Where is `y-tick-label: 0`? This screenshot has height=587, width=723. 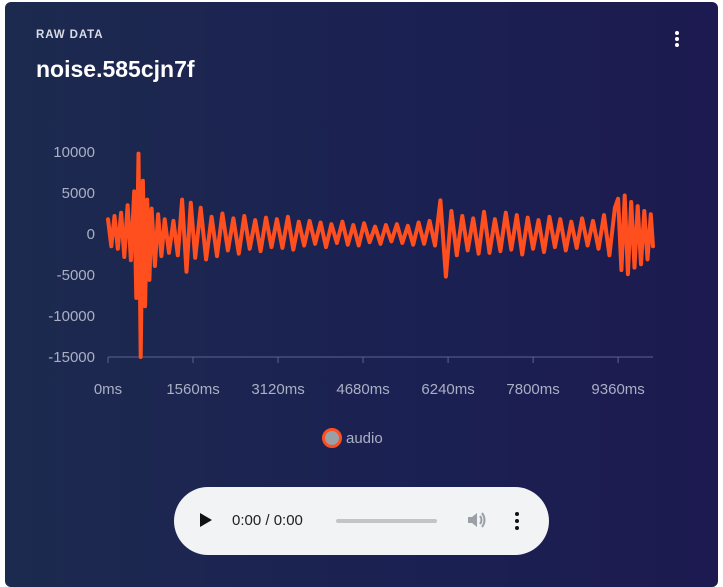
y-tick-label: 0 is located at coordinates (91, 234).